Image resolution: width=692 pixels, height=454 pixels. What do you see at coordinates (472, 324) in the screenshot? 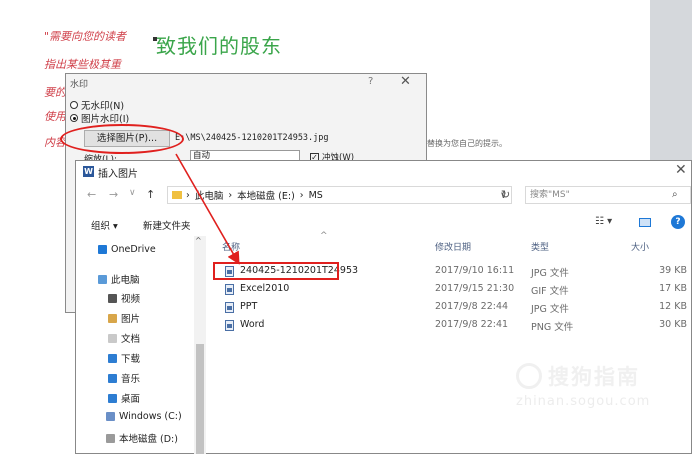
I see `file-modified: 2017/9/8 22:41` at bounding box center [472, 324].